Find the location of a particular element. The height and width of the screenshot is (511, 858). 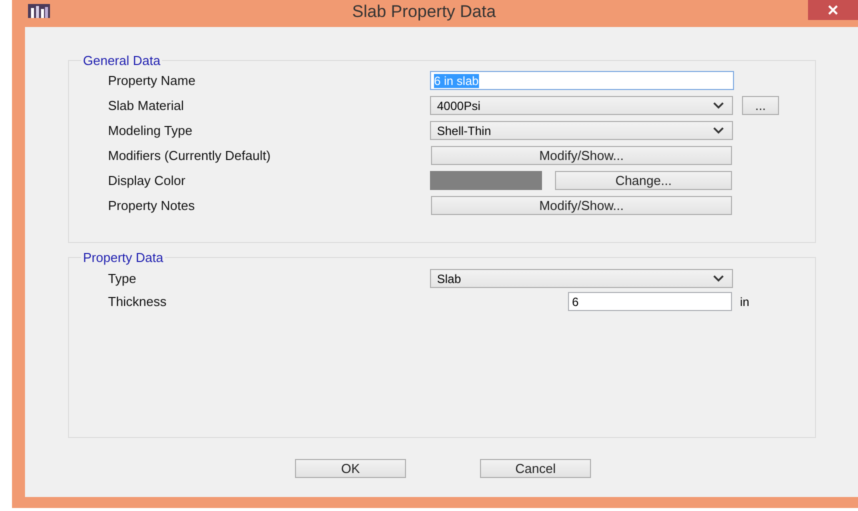

field-label: Modeling Type is located at coordinates (151, 130).